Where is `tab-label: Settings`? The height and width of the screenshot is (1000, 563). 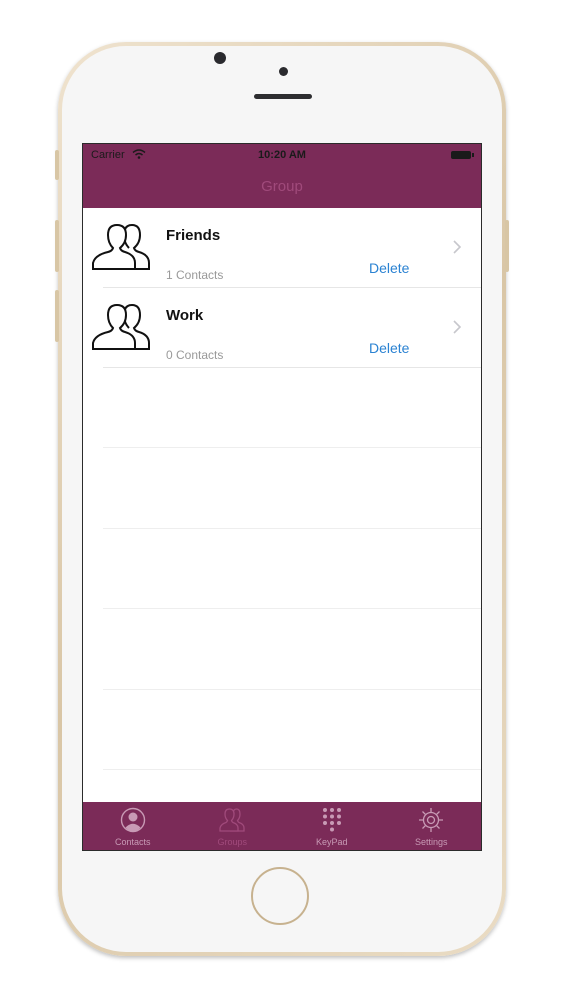
tab-label: Settings is located at coordinates (431, 842).